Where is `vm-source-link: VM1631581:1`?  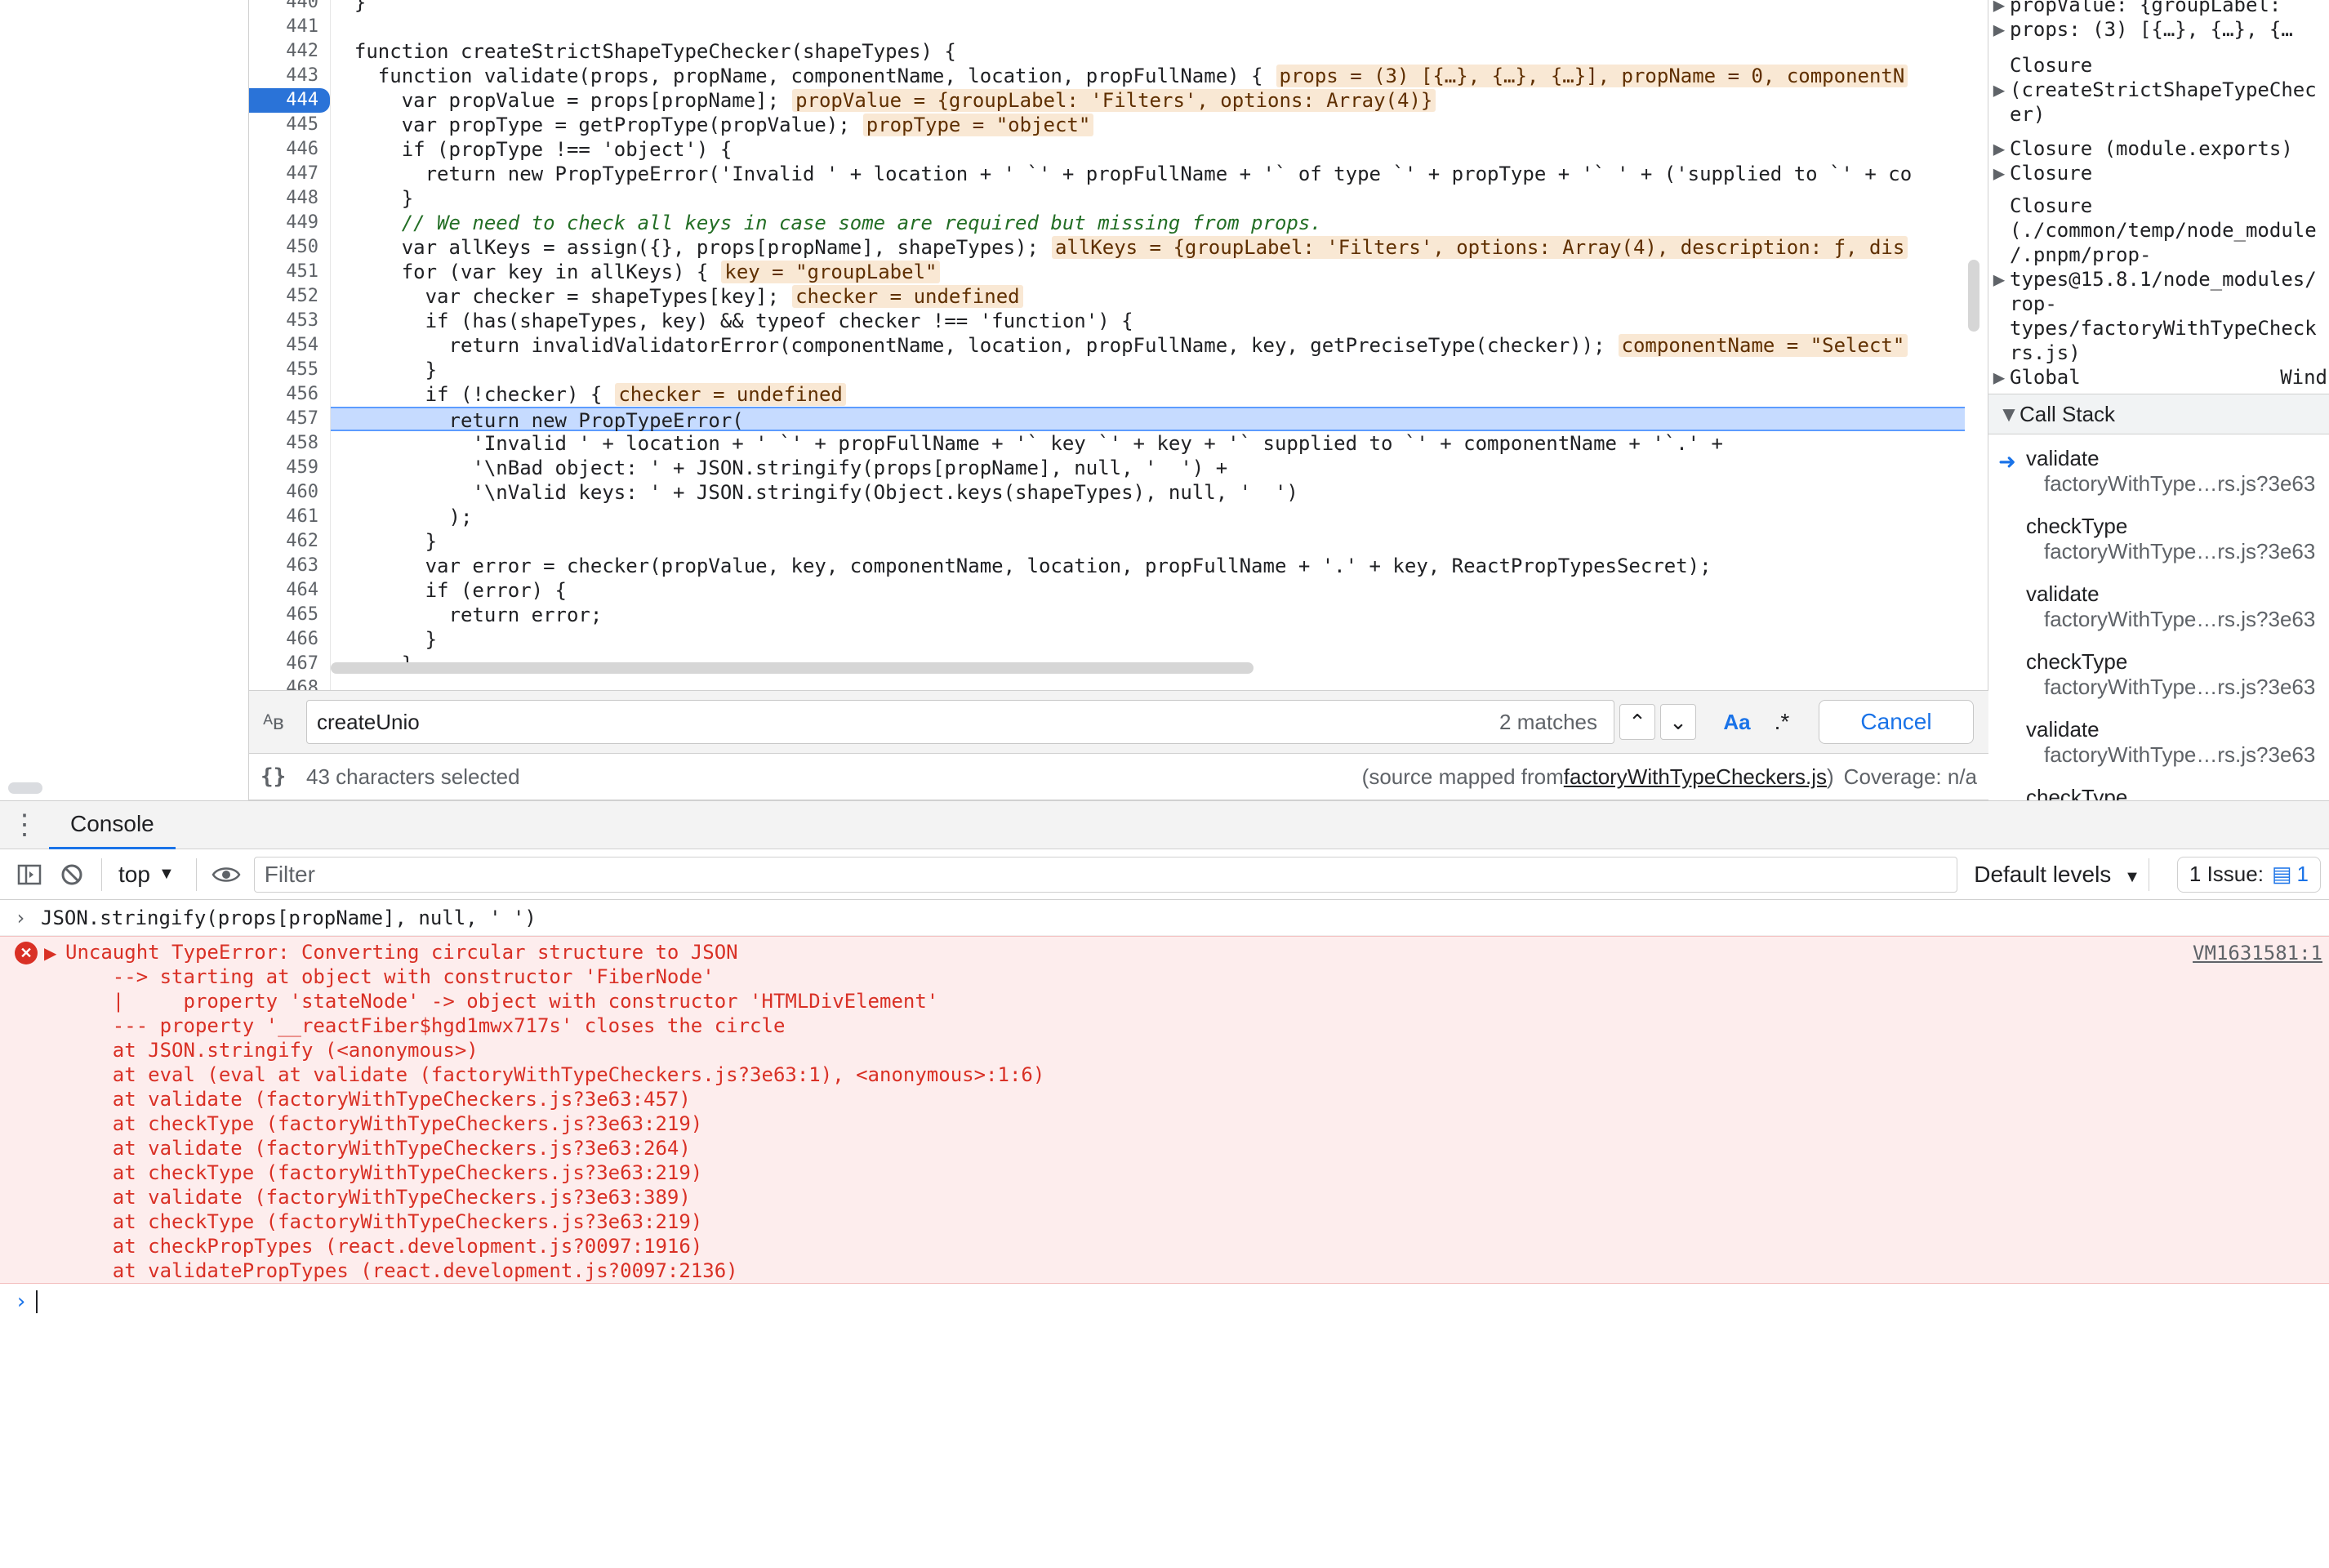 vm-source-link: VM1631581:1 is located at coordinates (2257, 953).